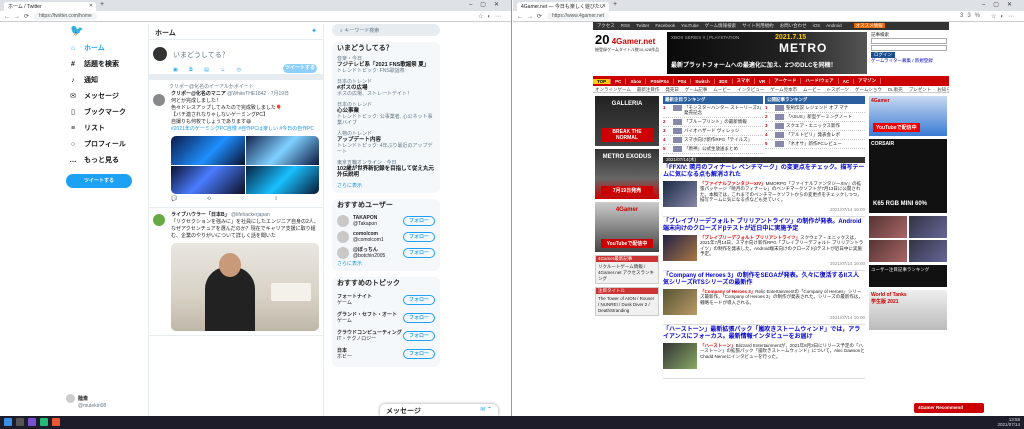  I want to click on tweet-author: クリポー@化名のマニア, so click(198, 94).